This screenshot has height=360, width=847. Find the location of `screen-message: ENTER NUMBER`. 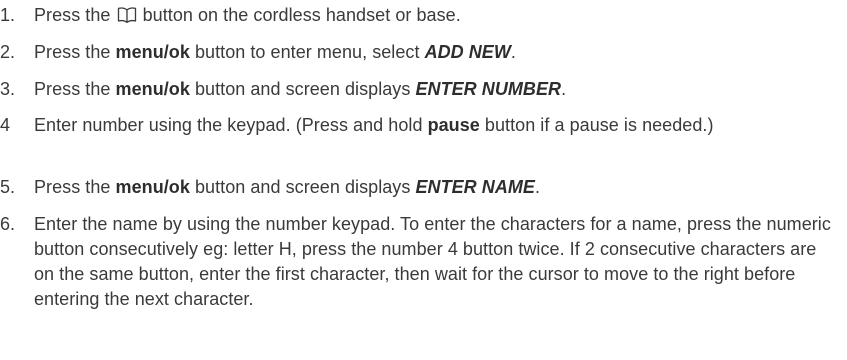

screen-message: ENTER NUMBER is located at coordinates (488, 89).